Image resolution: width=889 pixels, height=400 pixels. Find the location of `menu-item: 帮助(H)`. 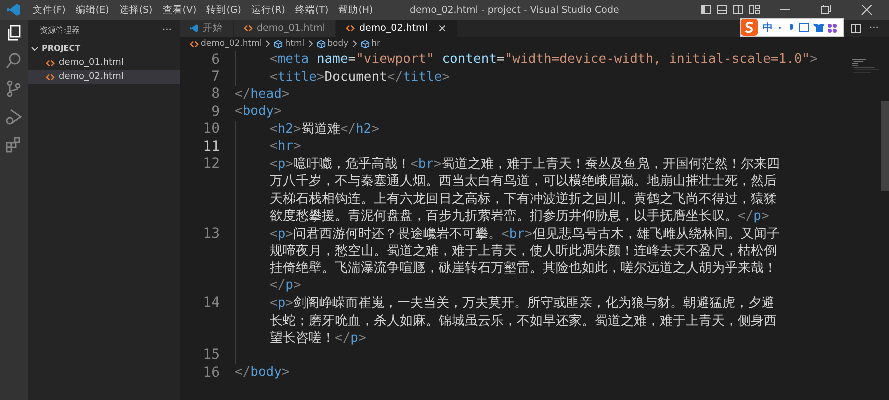

menu-item: 帮助(H) is located at coordinates (356, 10).